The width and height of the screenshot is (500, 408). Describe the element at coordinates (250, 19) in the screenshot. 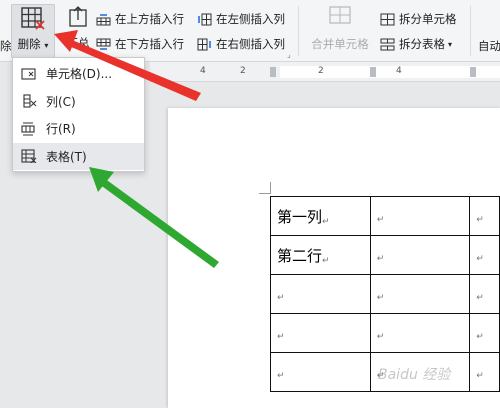

I see `insert-column-left-label: 在左侧插入列` at that location.